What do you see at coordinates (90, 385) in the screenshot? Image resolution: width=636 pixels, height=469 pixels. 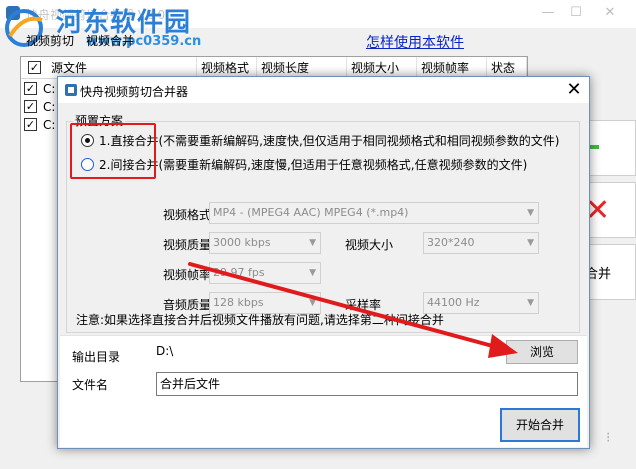 I see `filename-label: 文件名` at bounding box center [90, 385].